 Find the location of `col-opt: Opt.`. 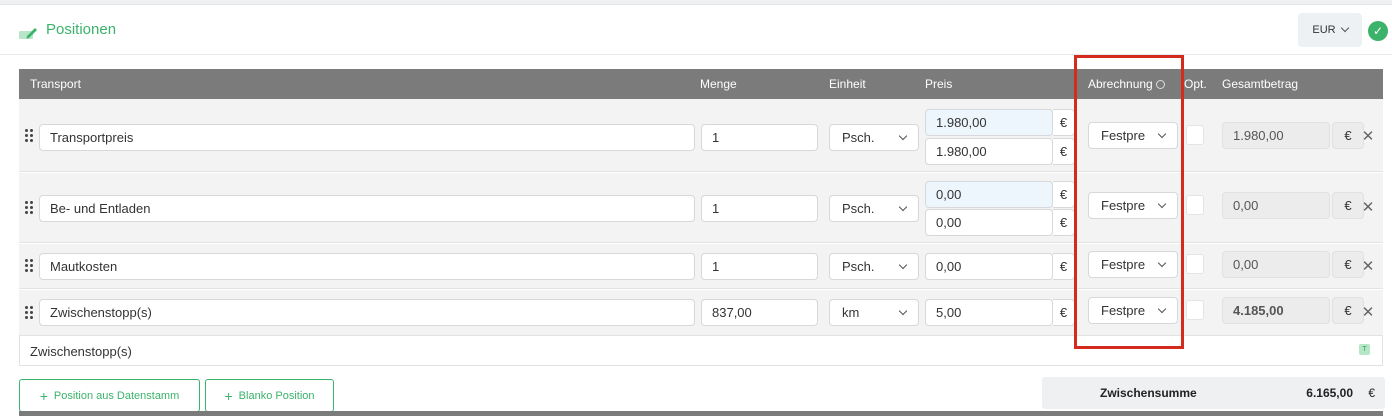

col-opt: Opt. is located at coordinates (1195, 84).